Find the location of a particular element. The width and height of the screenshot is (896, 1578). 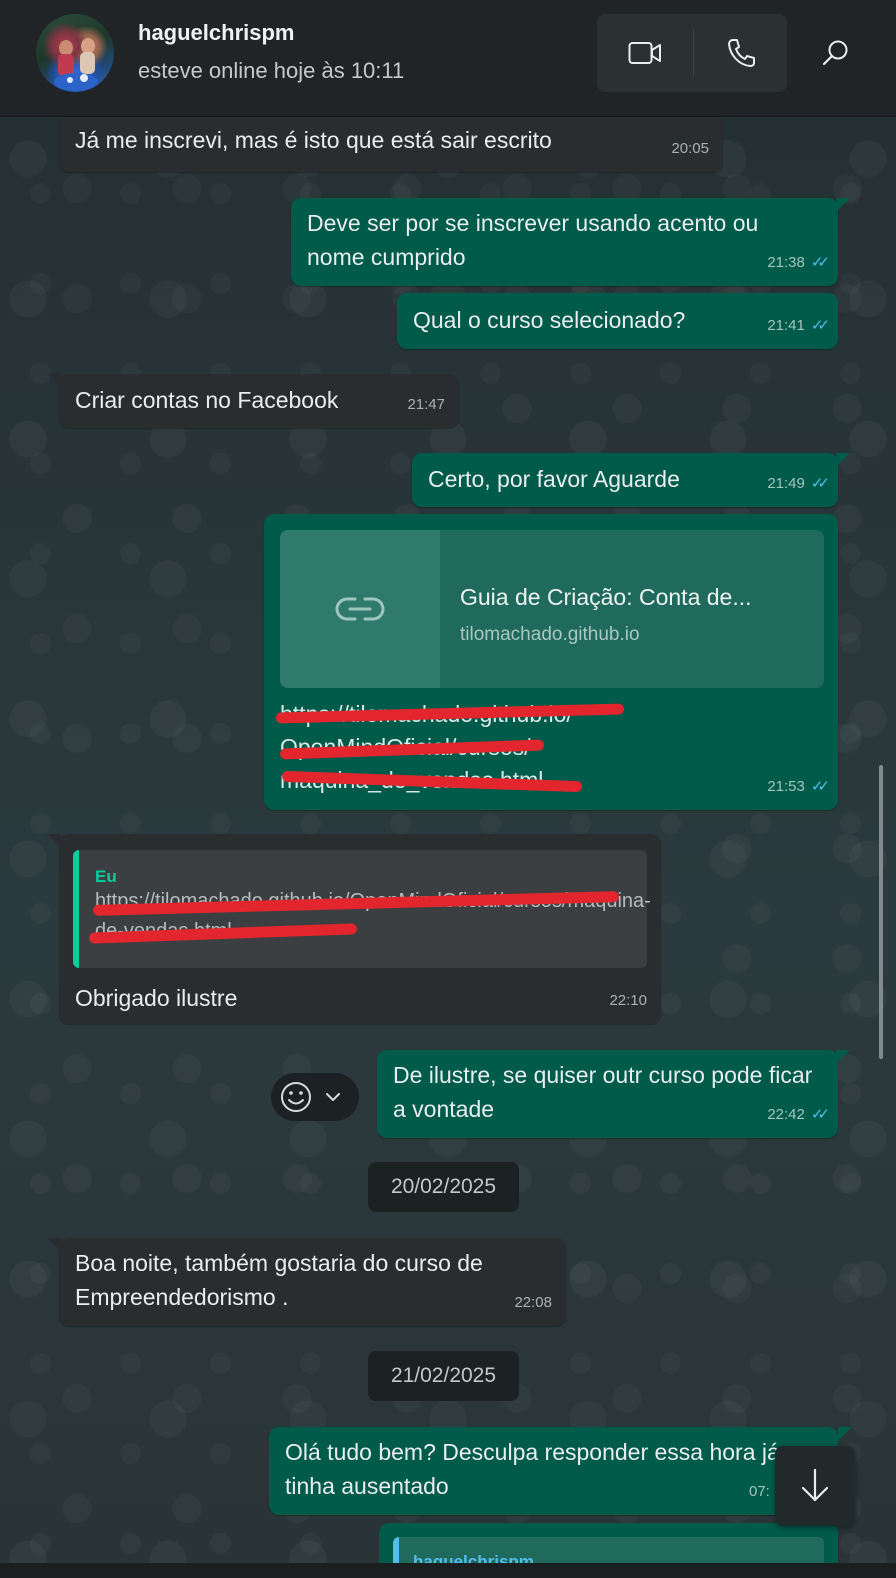

date-separator: 20/02/2025 is located at coordinates (443, 1187).